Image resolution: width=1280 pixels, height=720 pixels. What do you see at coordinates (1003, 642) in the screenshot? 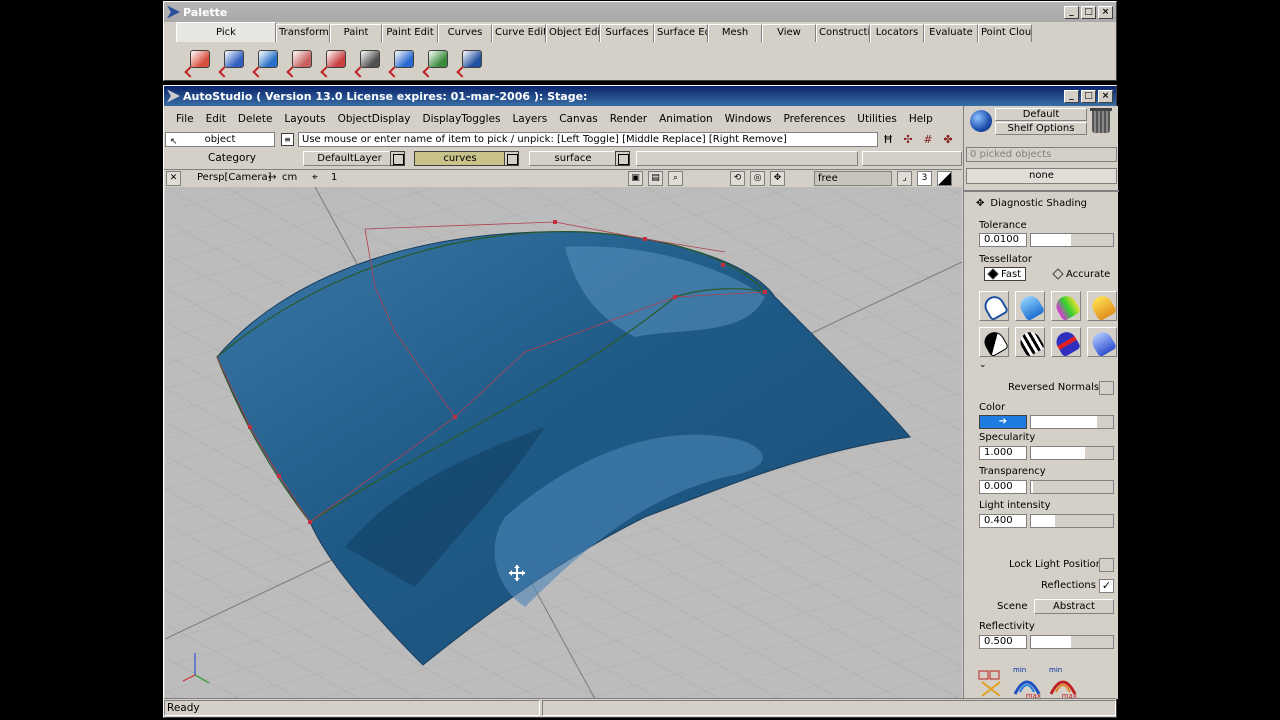
I see `reflectivity-input: 0.500` at bounding box center [1003, 642].